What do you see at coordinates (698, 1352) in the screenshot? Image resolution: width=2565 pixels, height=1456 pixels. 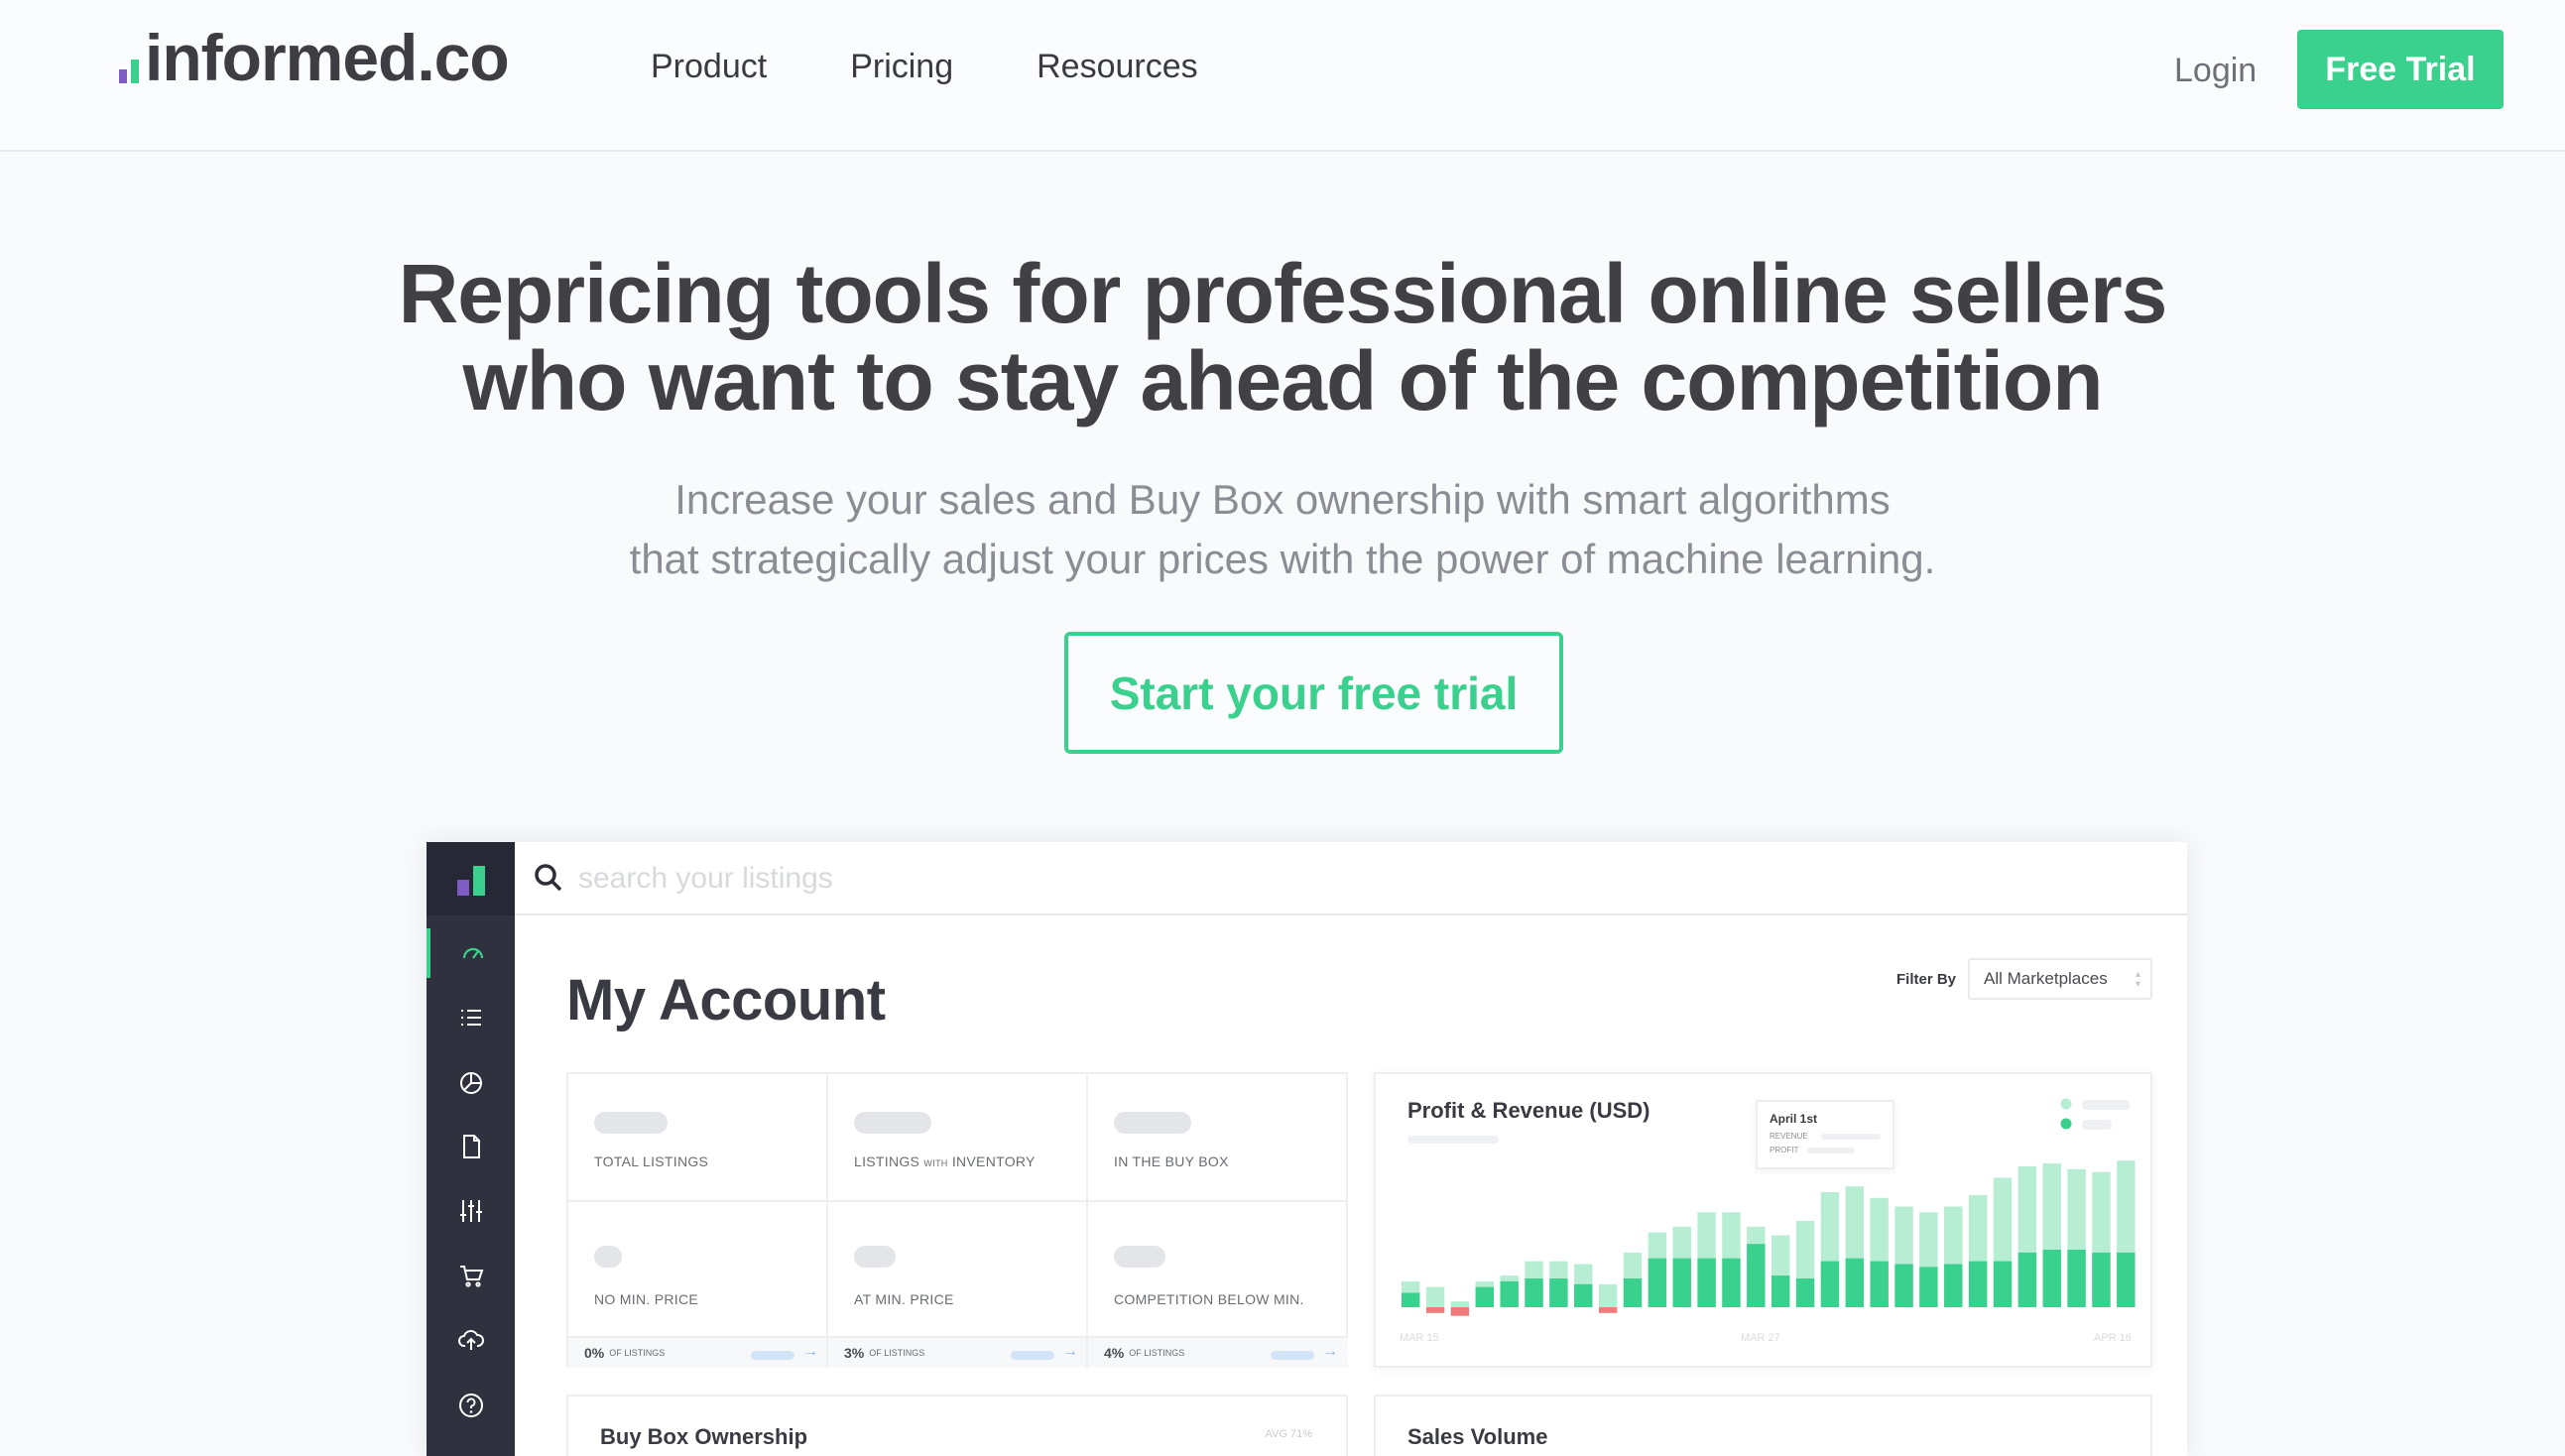 I see `stat-footer-no-min: 0% OF LISTINGS →` at bounding box center [698, 1352].